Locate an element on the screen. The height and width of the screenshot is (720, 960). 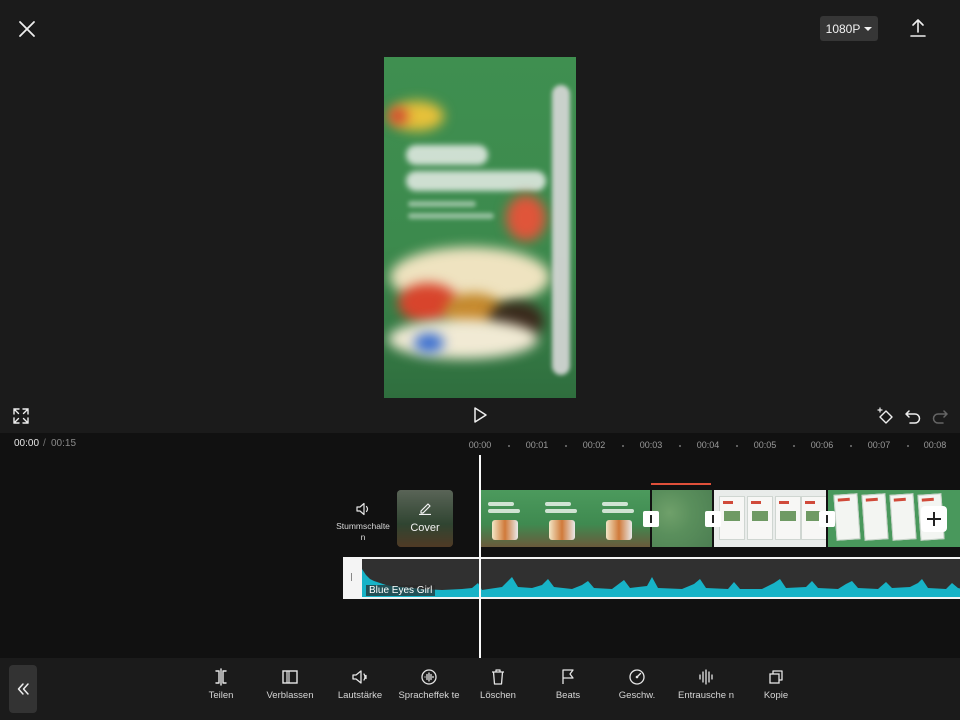
ruler-tick-label: 00:03 is located at coordinates (651, 445).